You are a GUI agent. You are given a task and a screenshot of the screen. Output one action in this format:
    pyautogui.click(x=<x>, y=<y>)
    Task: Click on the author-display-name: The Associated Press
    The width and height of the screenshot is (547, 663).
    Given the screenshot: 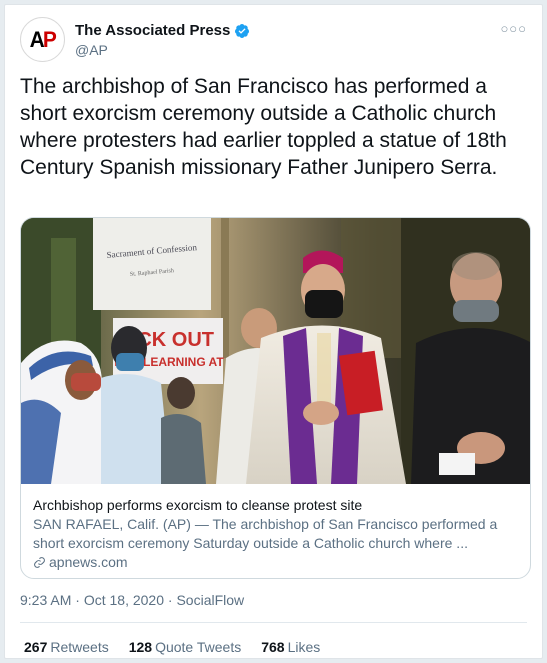 What is the action you would take?
    pyautogui.click(x=152, y=30)
    